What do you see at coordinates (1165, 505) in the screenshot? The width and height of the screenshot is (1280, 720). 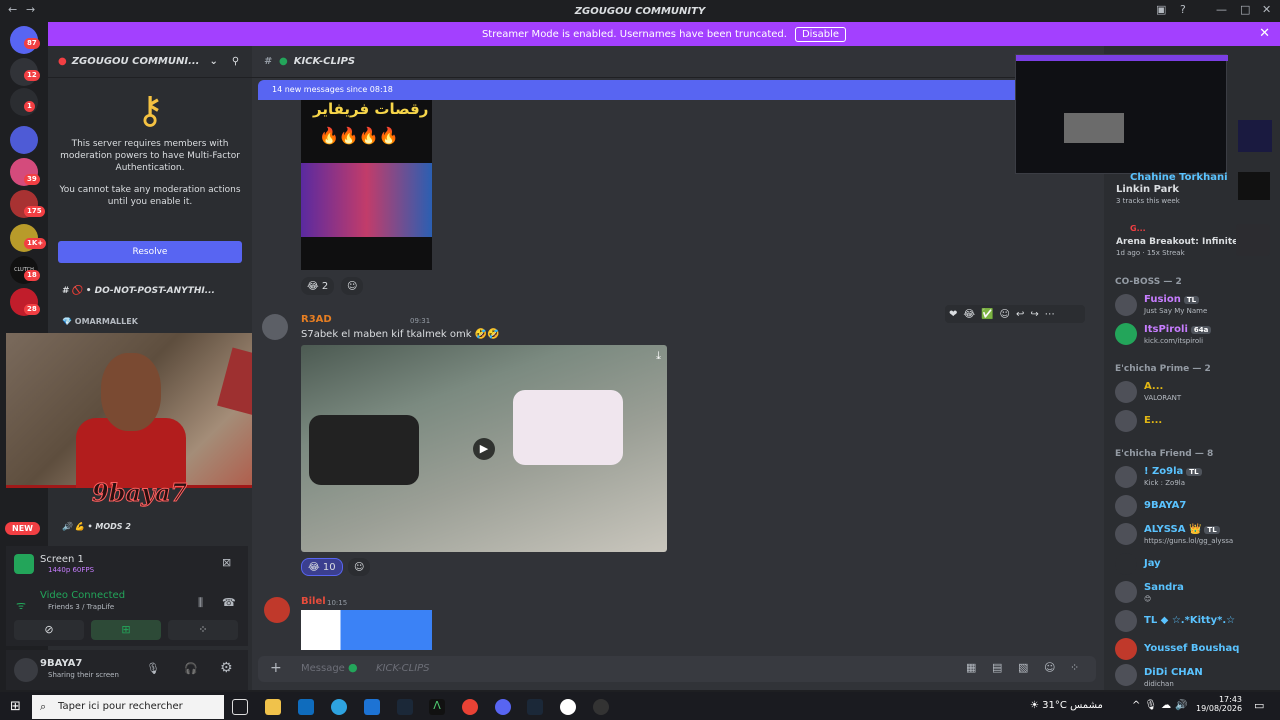 I see `member-name: 9BAYA7` at bounding box center [1165, 505].